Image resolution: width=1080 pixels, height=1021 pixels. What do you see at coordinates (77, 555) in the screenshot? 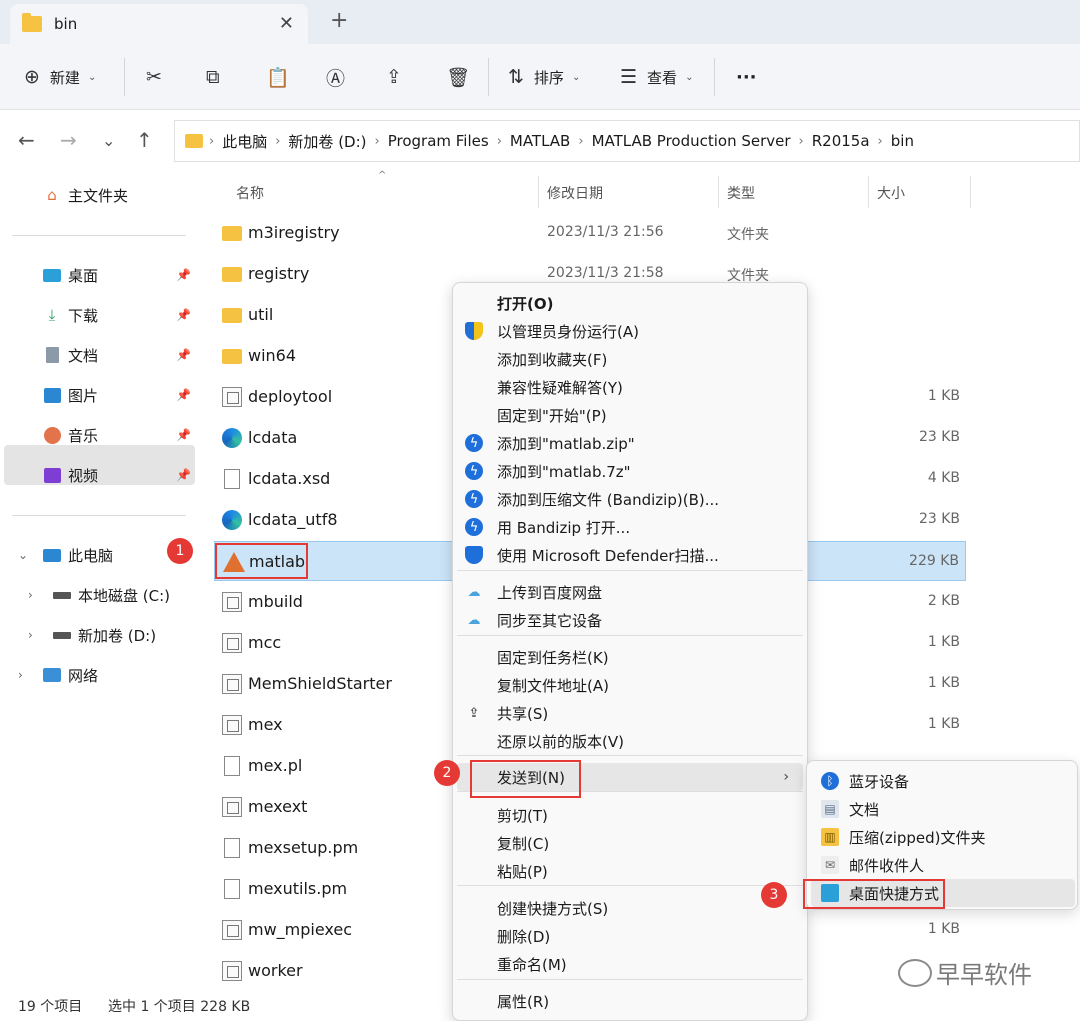
I see `sidebar-item-this-pc: 此电脑` at bounding box center [77, 555].